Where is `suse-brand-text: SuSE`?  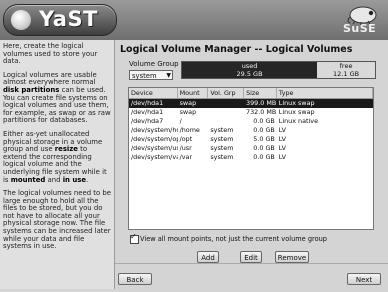
suse-brand-text: SuSE is located at coordinates (360, 28).